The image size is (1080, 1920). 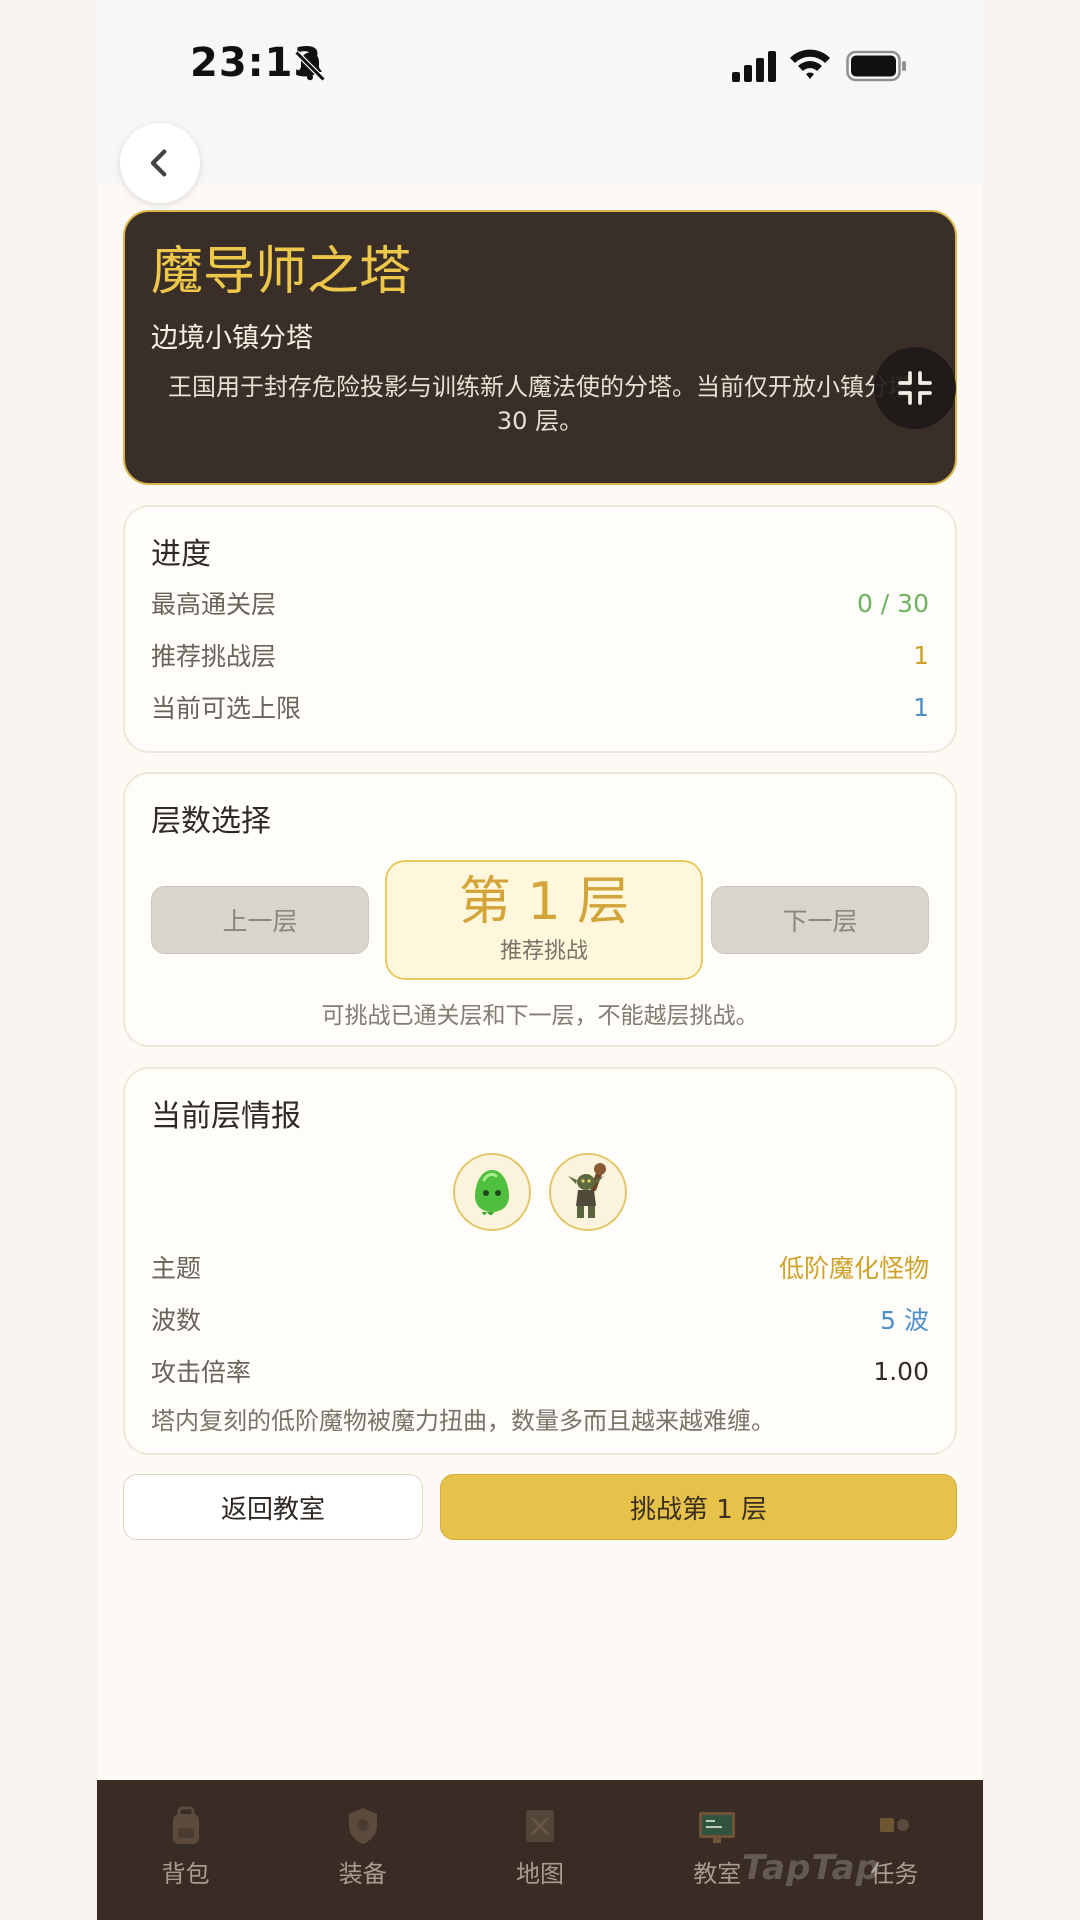 I want to click on equipment-icon, so click(x=362, y=1826).